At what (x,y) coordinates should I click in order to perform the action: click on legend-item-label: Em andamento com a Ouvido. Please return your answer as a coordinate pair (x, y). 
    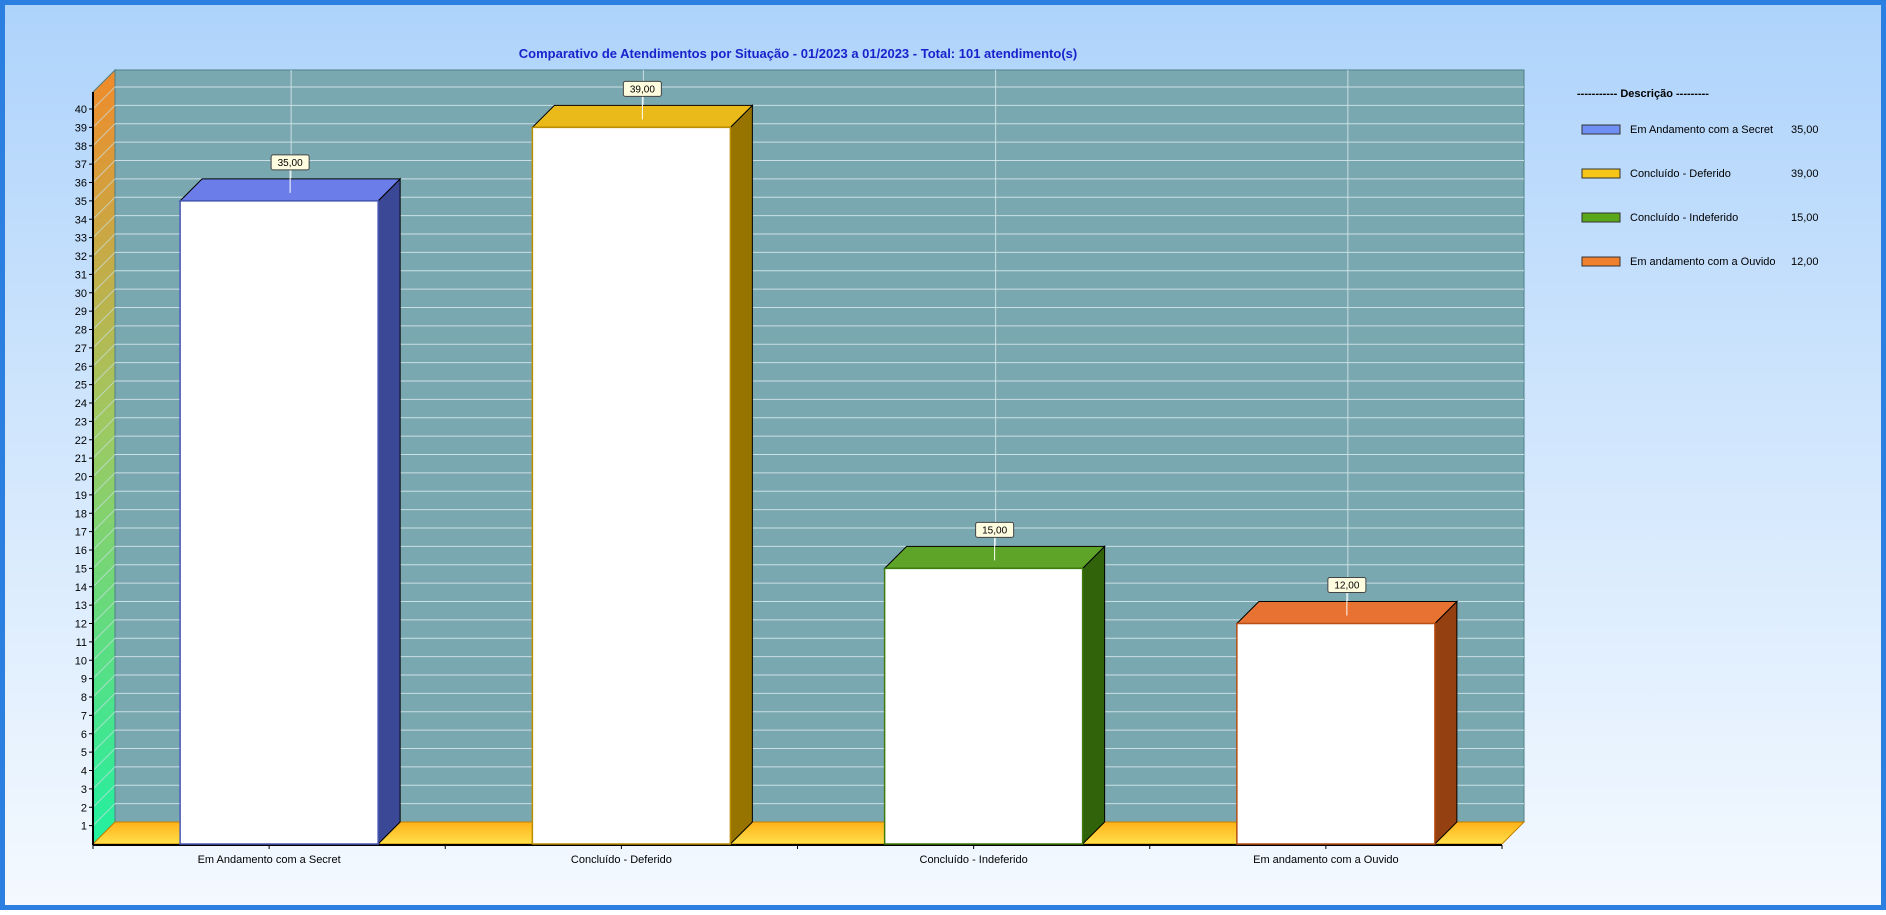
    Looking at the image, I should click on (1703, 262).